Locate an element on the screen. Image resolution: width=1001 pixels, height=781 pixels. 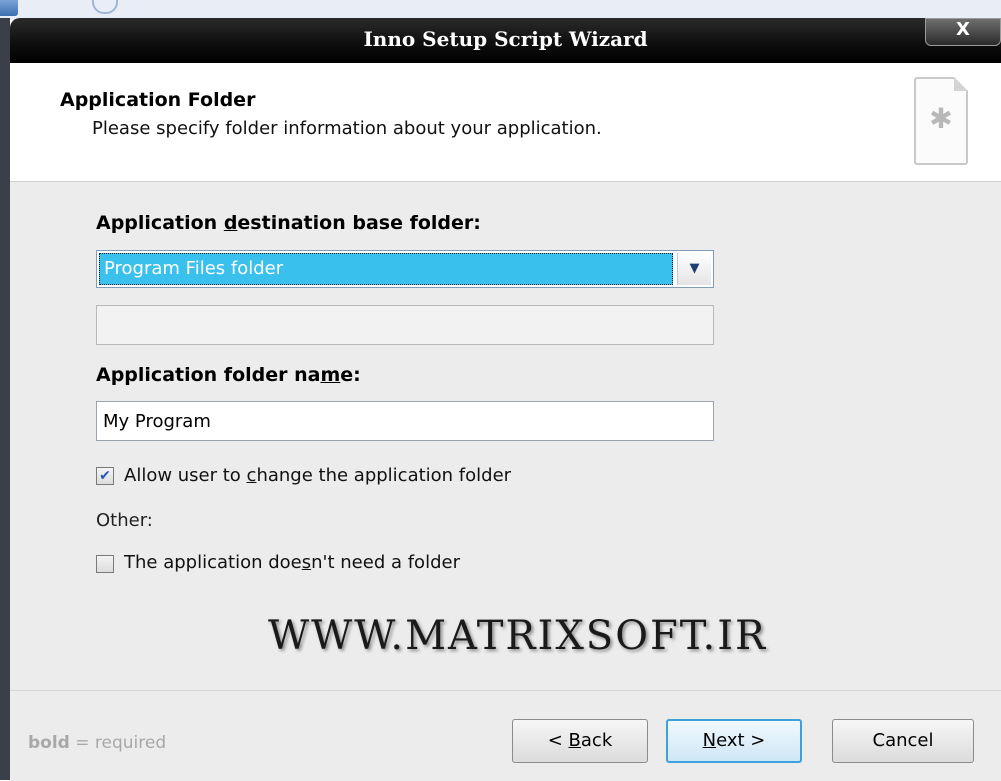
close-icon: X is located at coordinates (963, 29).